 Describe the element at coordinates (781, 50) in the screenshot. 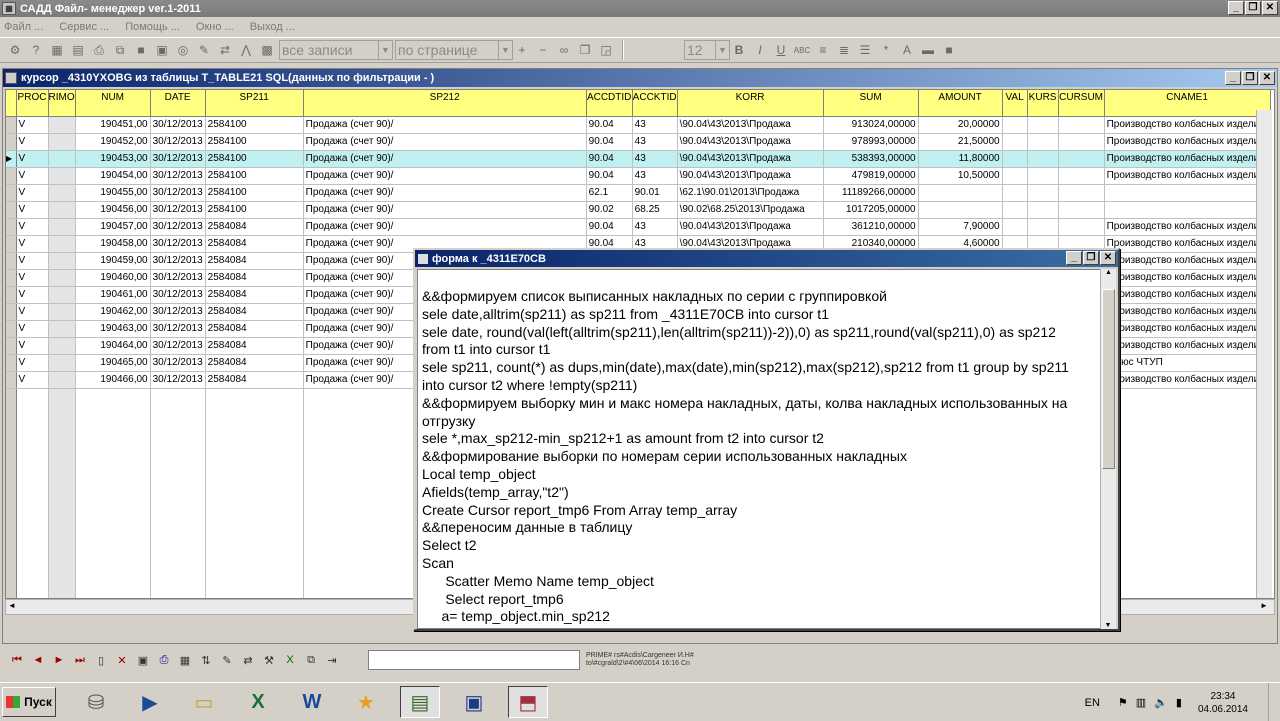

I see `underline-icon: U` at that location.